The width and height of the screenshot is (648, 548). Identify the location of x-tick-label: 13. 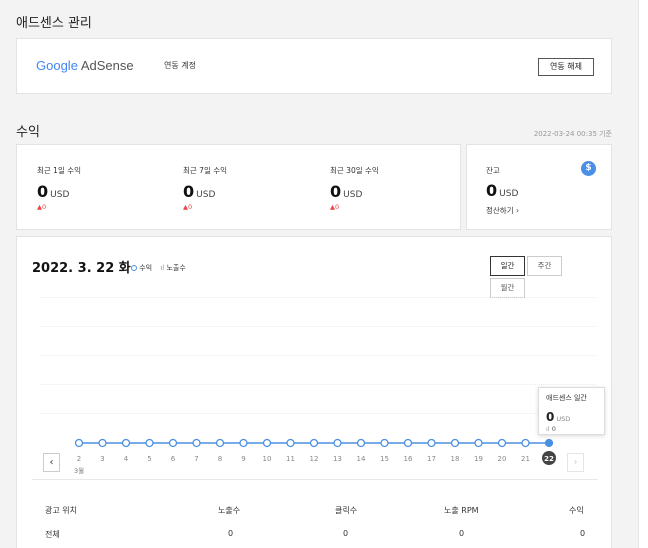
(337, 459).